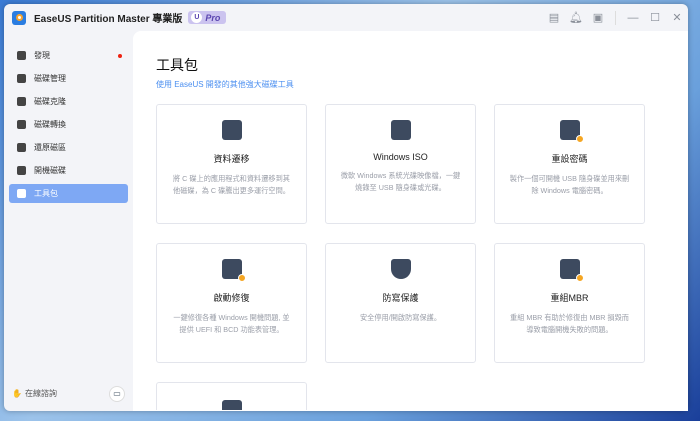  What do you see at coordinates (68, 147) in the screenshot?
I see `sidebar-item-partition-recovery: 還原磁區` at bounding box center [68, 147].